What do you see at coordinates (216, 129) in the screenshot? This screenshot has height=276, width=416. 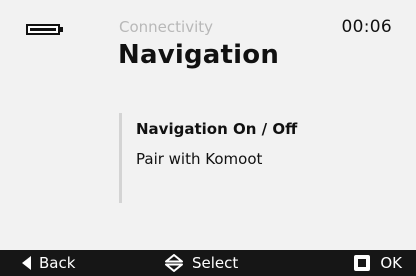 I see `menu-item-navigation-on-off: Navigation On / Off` at bounding box center [216, 129].